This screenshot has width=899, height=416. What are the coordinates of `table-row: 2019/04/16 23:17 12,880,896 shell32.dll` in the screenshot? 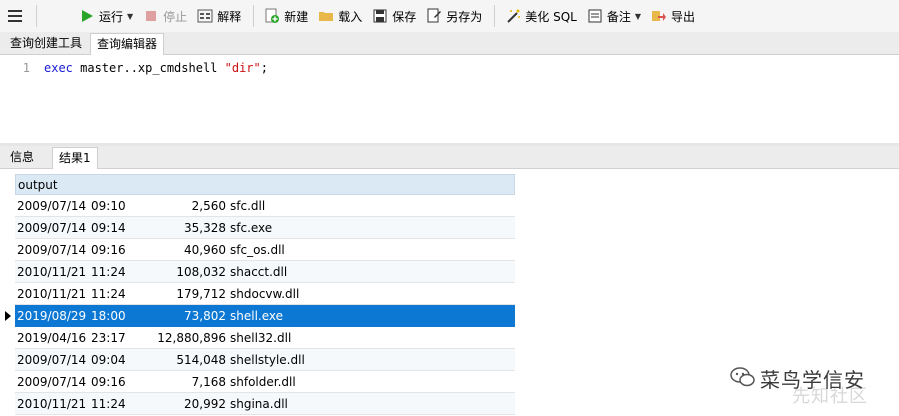 It's located at (265, 338).